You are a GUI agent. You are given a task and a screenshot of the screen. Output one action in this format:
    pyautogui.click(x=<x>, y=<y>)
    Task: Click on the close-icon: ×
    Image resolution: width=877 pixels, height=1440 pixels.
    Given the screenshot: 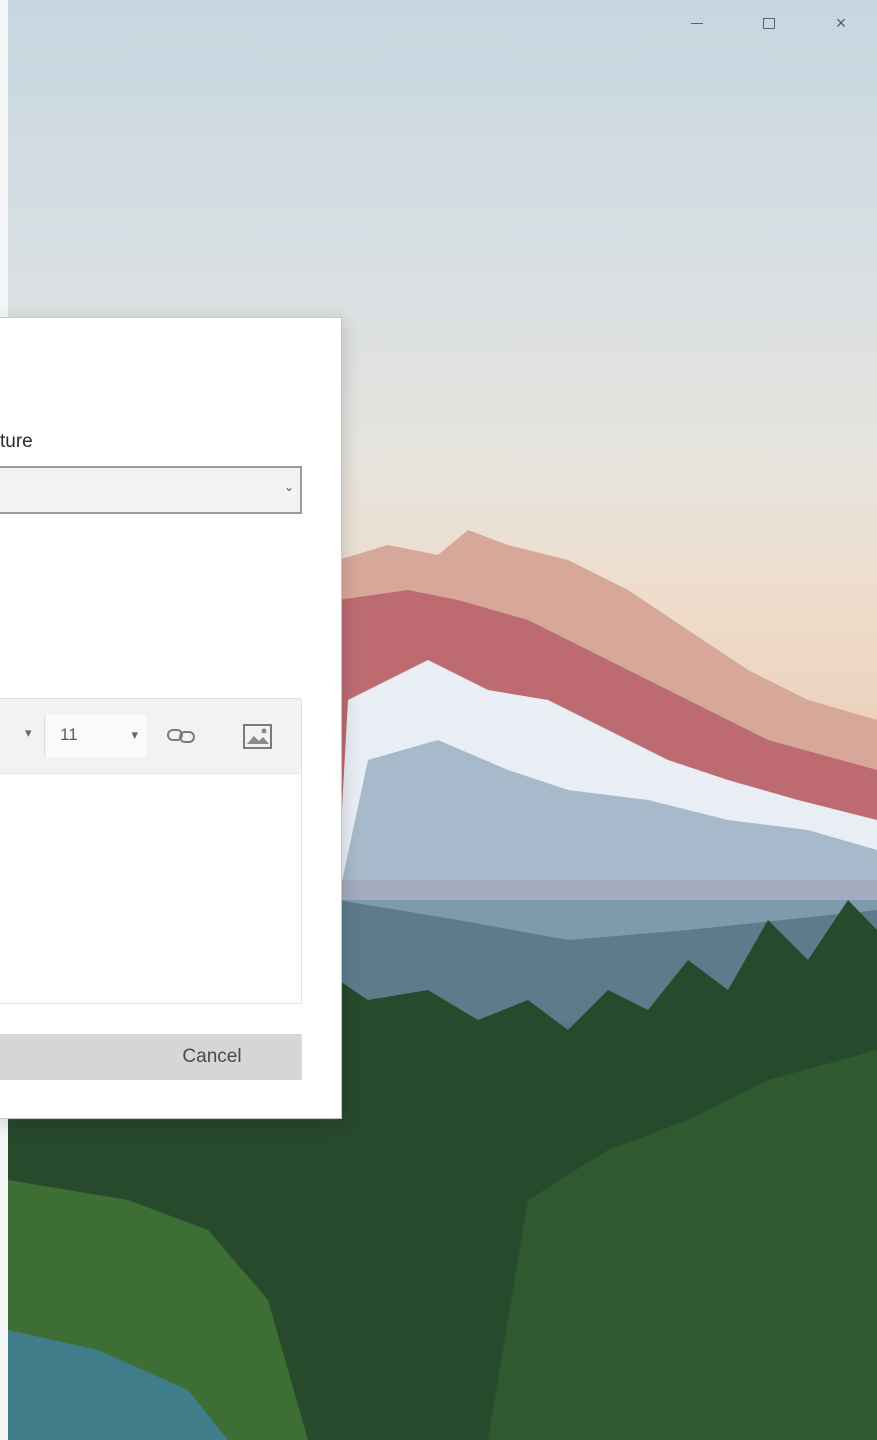 What is the action you would take?
    pyautogui.click(x=841, y=22)
    